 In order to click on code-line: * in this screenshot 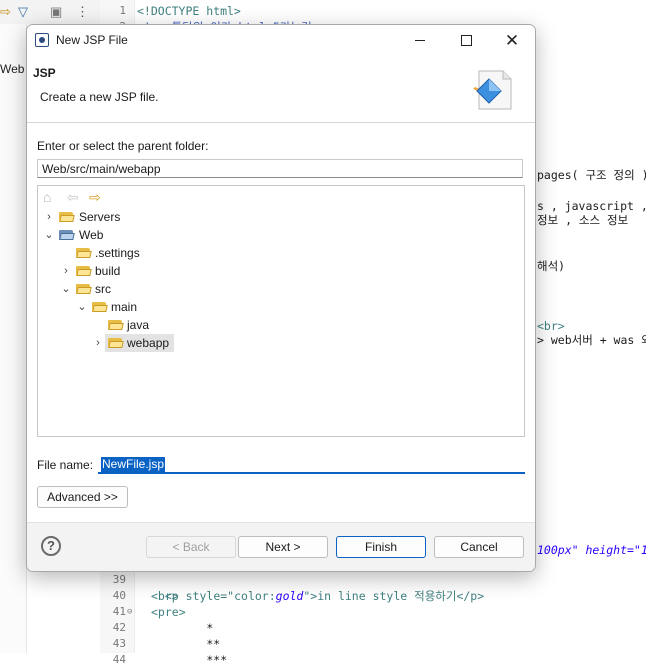, I will do `click(182, 628)`.